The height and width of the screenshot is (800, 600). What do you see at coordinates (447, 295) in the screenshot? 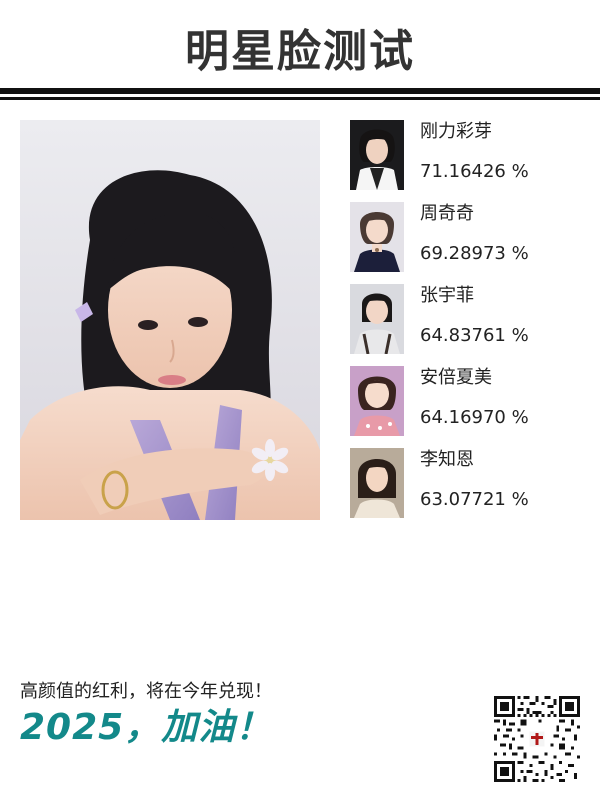
I see `match-name: 张宇菲` at bounding box center [447, 295].